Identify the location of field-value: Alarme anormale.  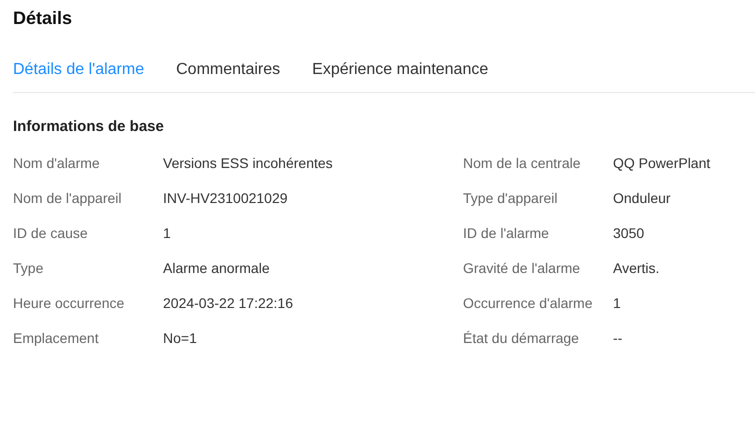
(217, 268).